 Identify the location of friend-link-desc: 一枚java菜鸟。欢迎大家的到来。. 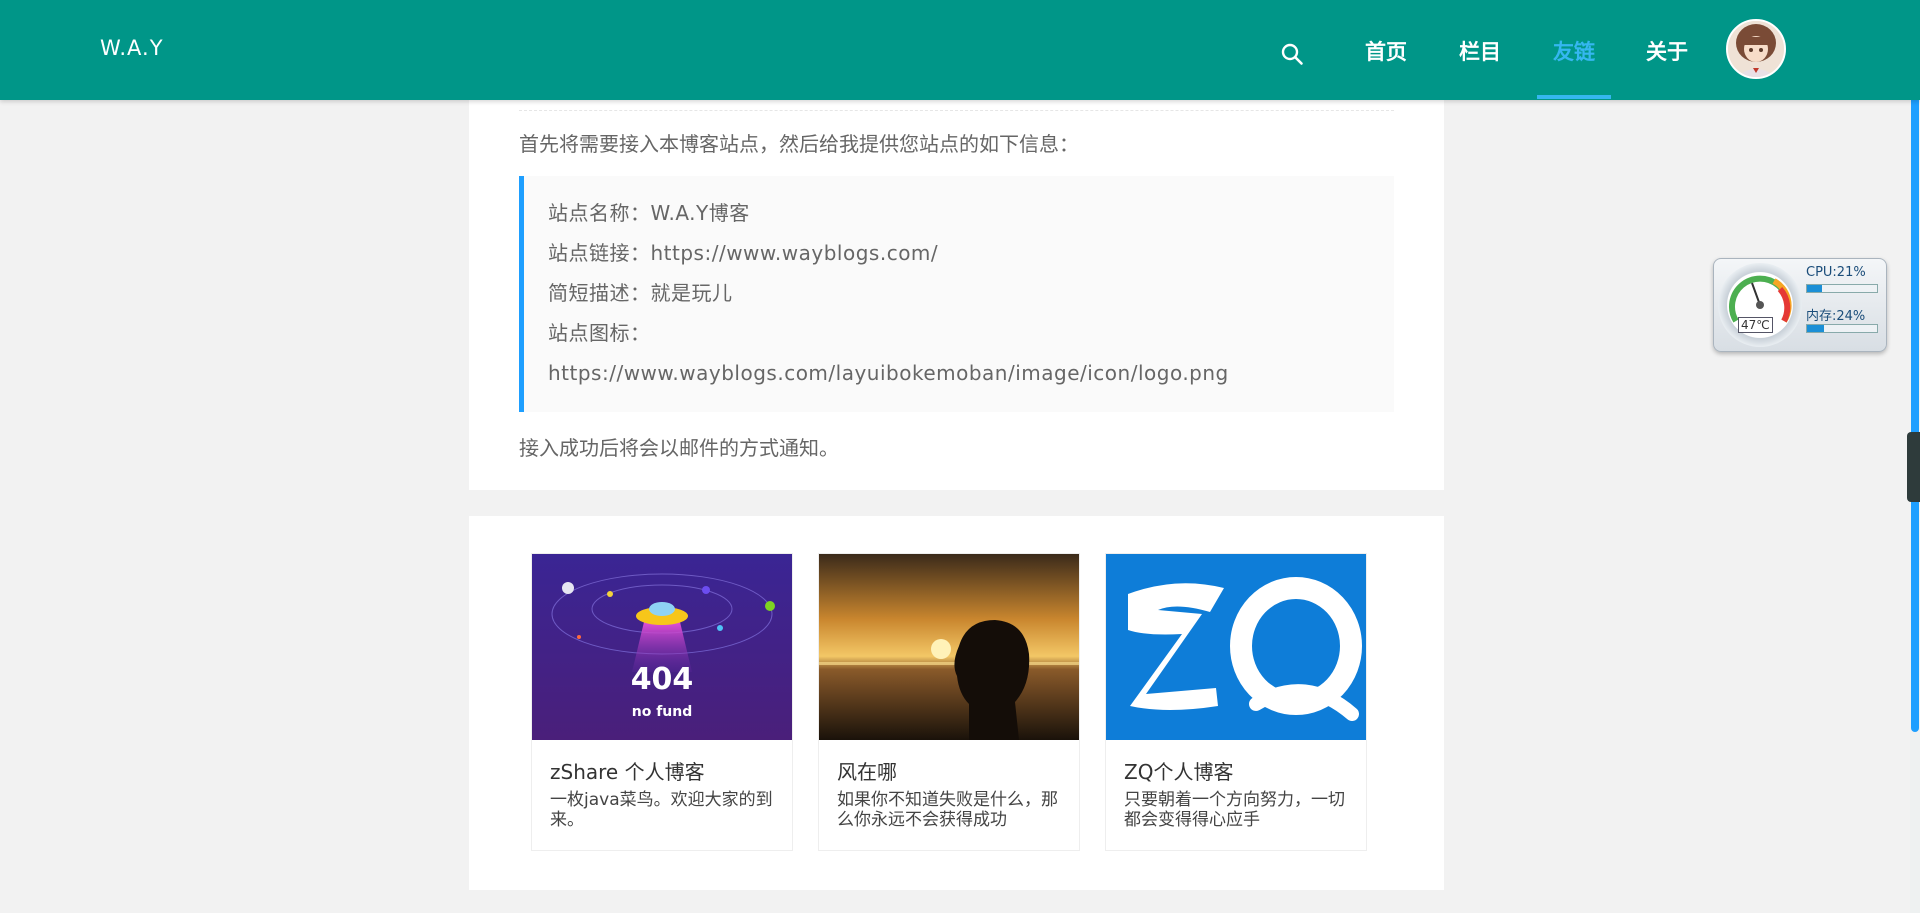
(661, 810).